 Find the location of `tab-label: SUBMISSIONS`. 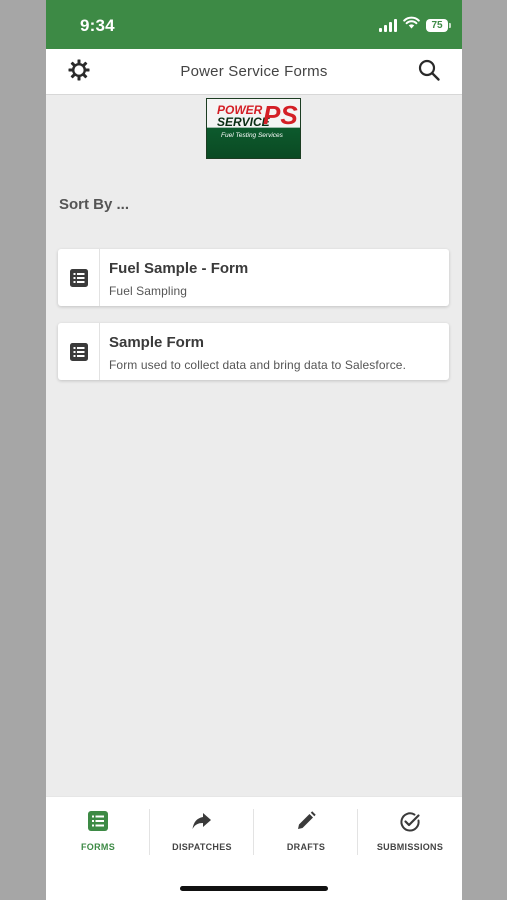

tab-label: SUBMISSIONS is located at coordinates (410, 847).